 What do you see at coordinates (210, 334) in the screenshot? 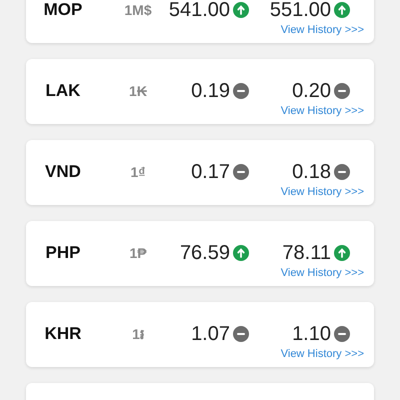
I see `buy-rate: 1.07` at bounding box center [210, 334].